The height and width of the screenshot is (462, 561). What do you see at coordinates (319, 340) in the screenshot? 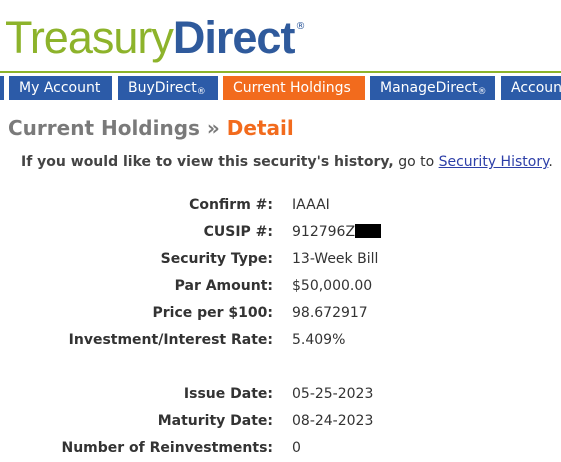
I see `rate-value: 5.409%` at bounding box center [319, 340].